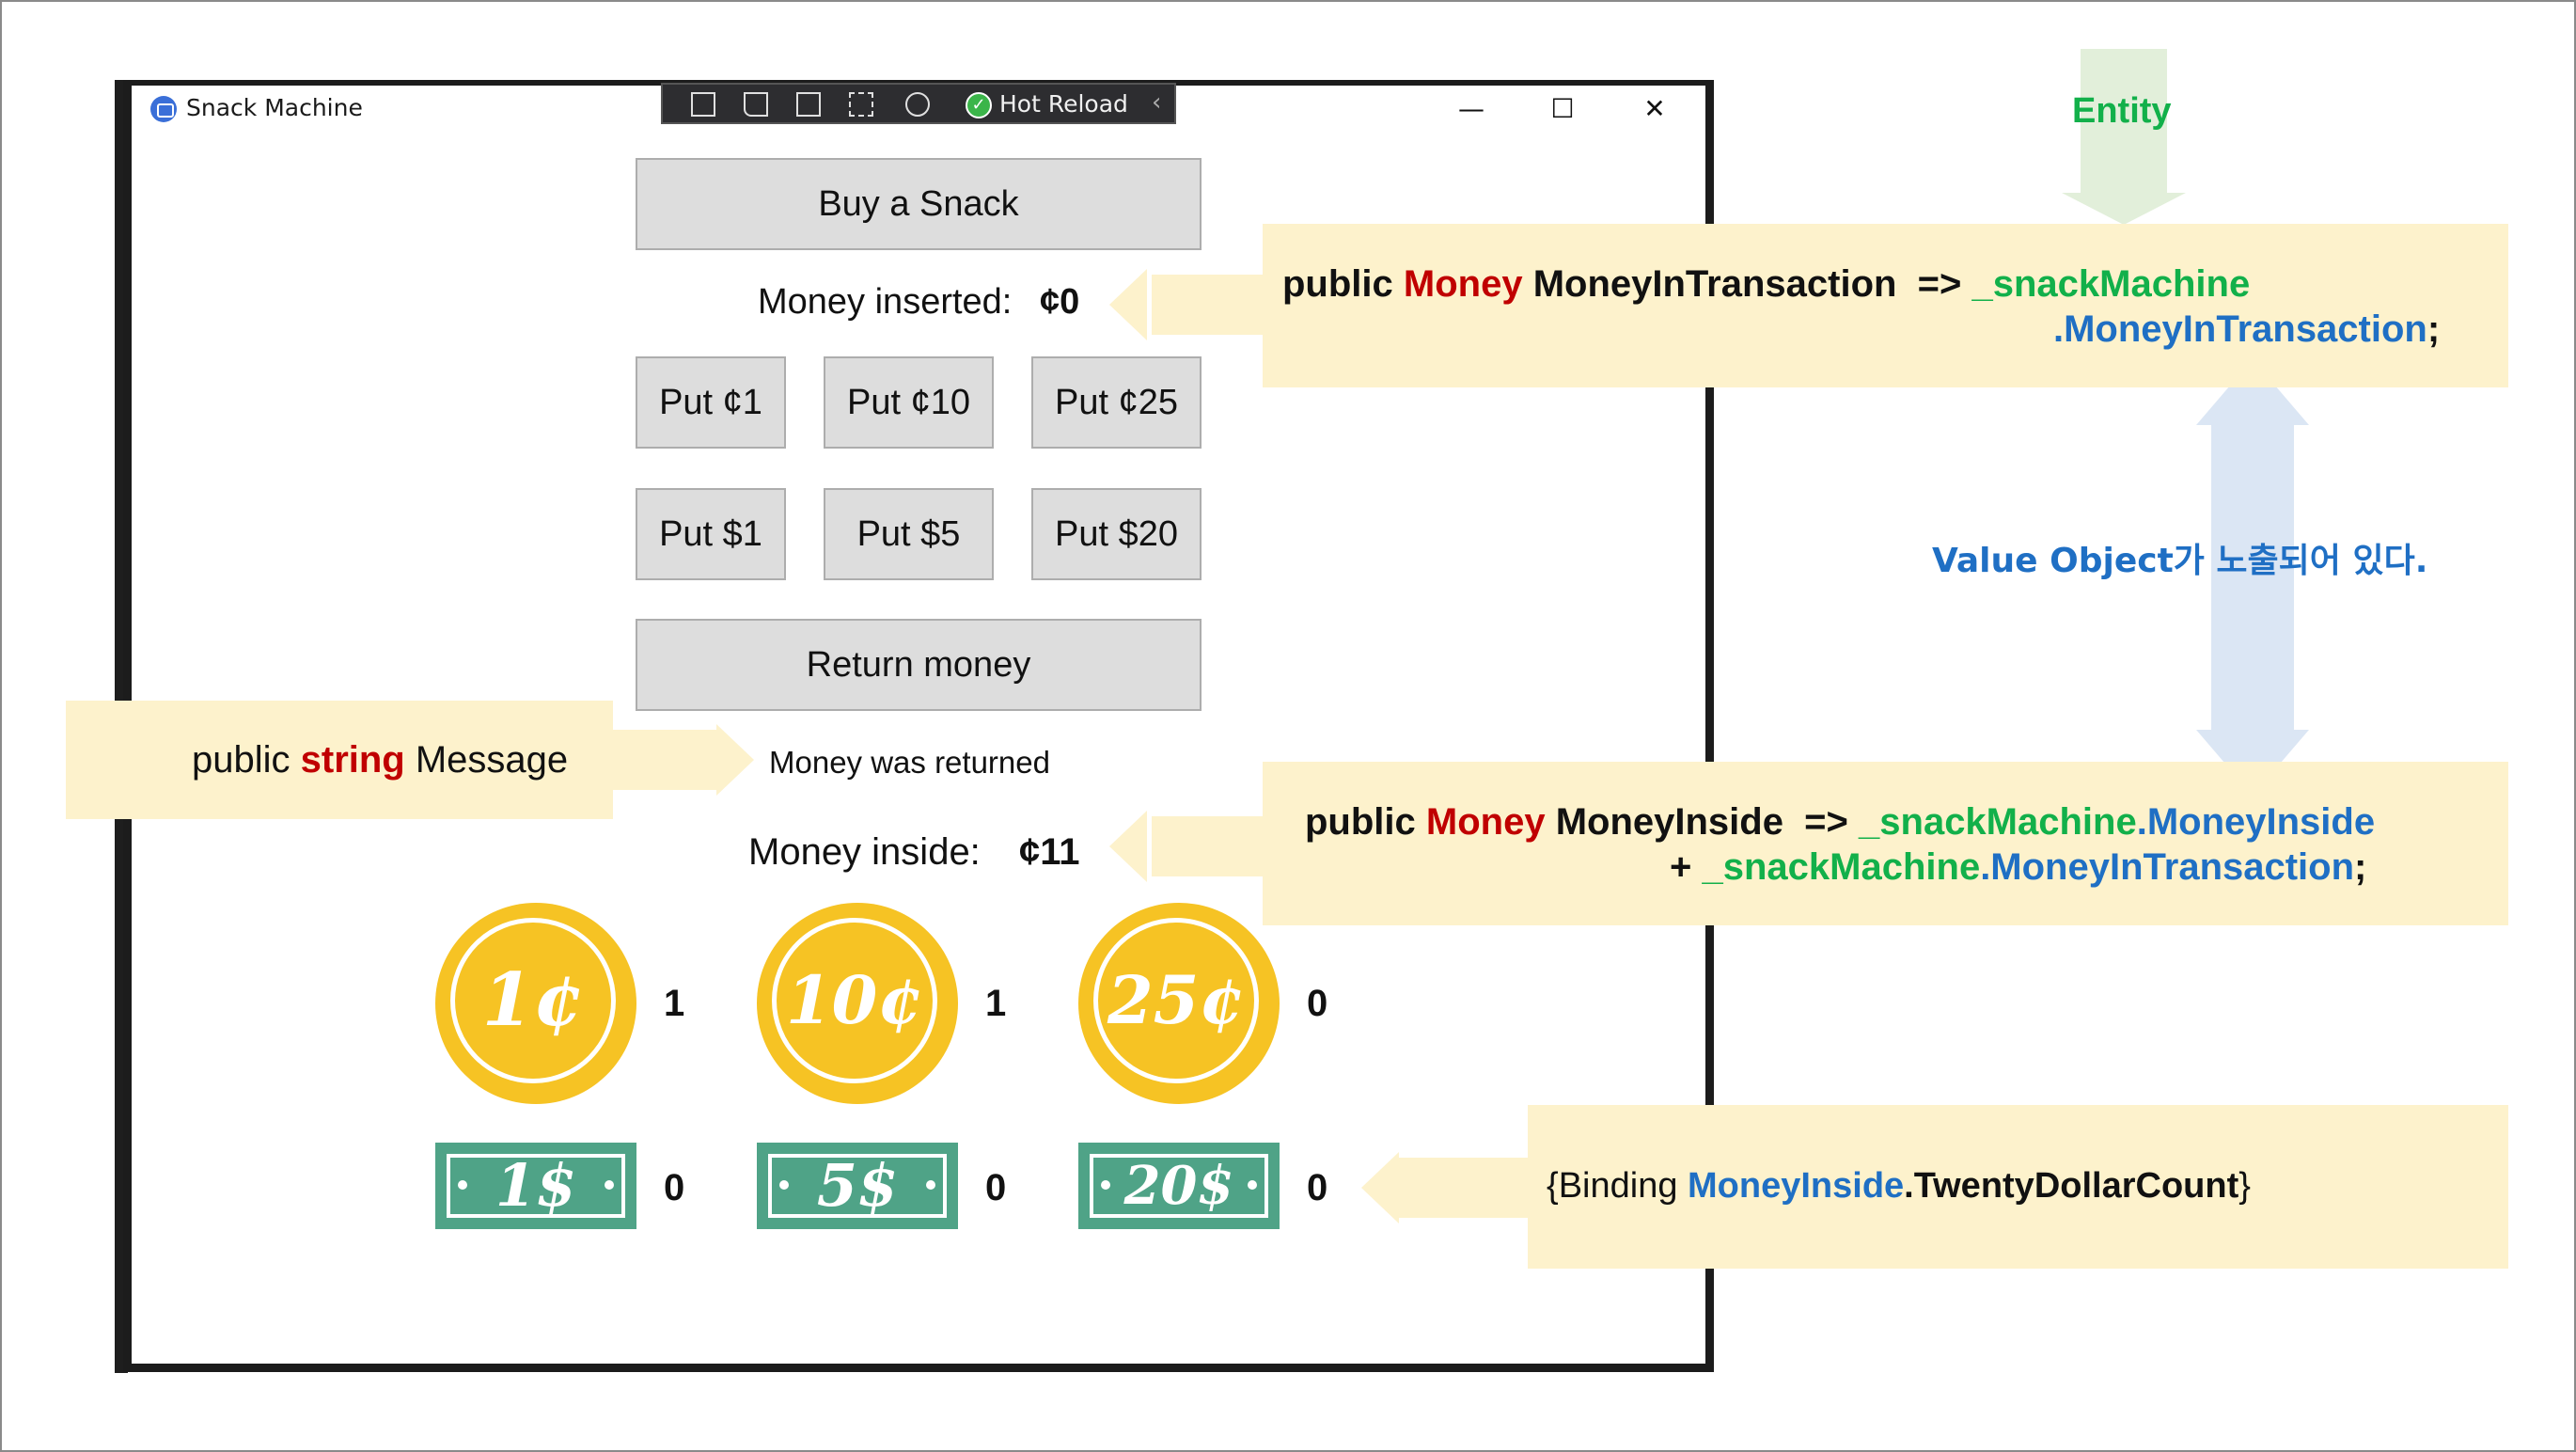  I want to click on code-binding-close: }, so click(2245, 1186).